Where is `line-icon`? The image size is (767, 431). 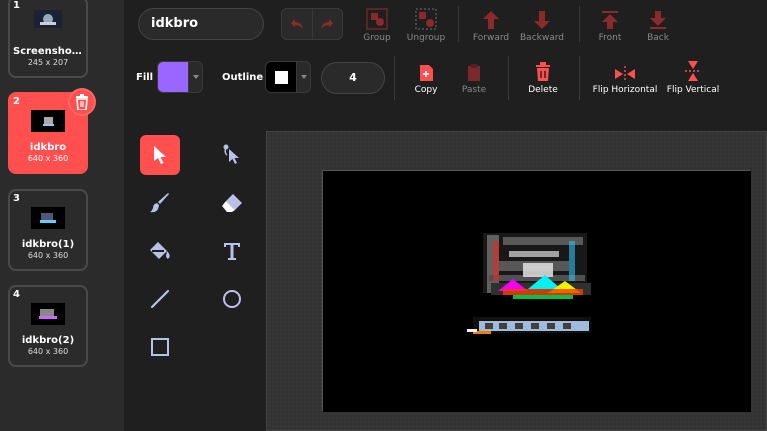 line-icon is located at coordinates (160, 299).